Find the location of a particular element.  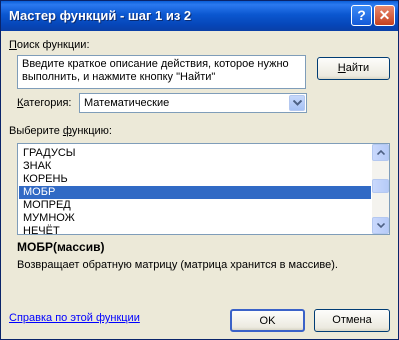

category-select: Математические is located at coordinates (193, 103).